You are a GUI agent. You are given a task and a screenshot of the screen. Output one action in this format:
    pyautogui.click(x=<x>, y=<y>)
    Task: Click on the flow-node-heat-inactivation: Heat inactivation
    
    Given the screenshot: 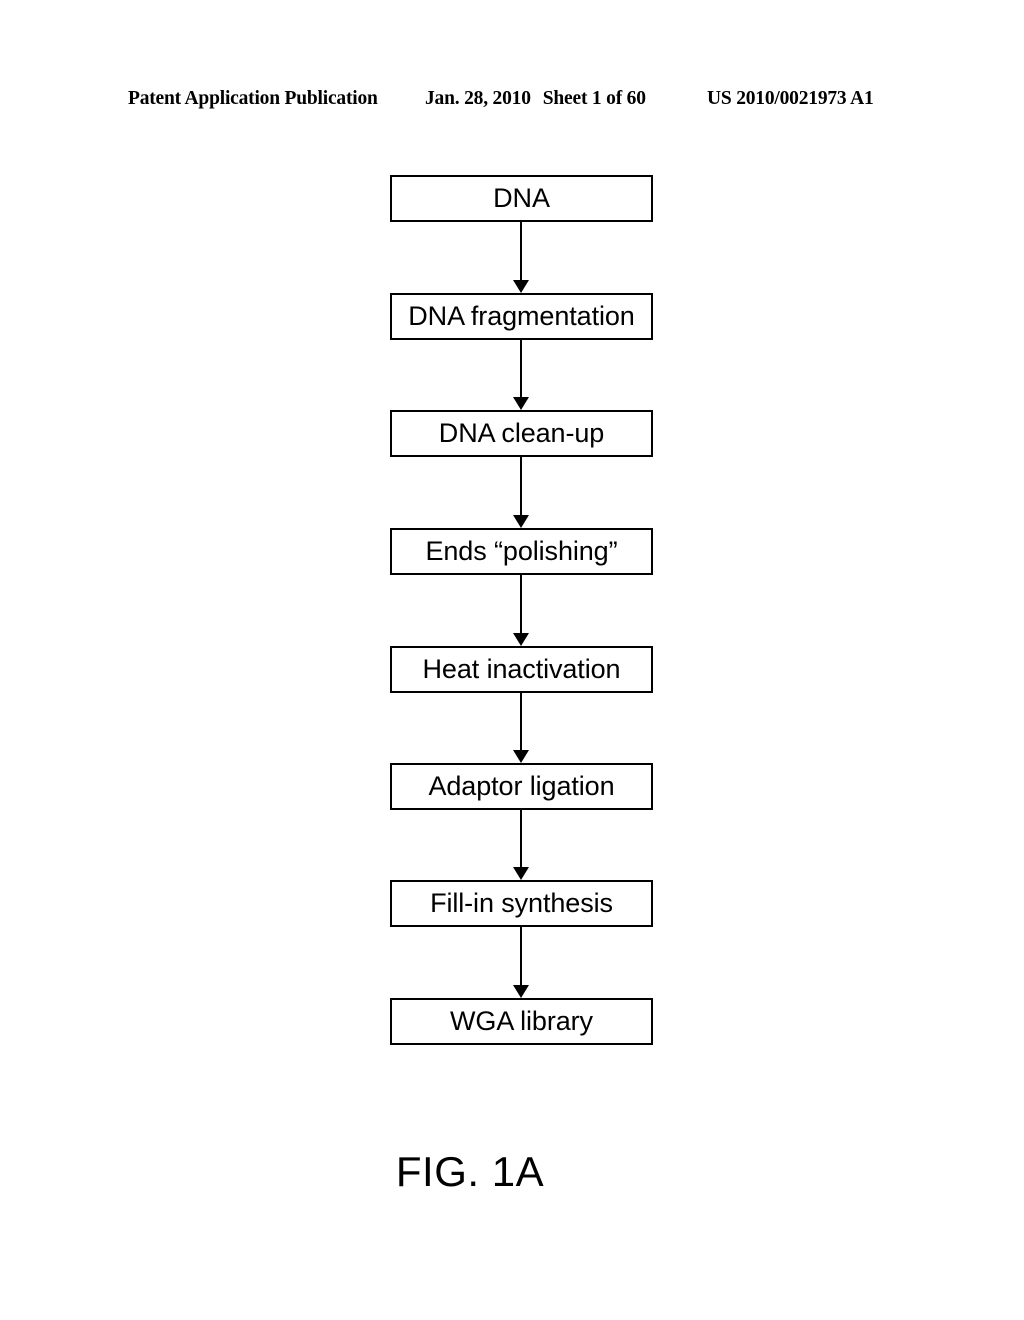 What is the action you would take?
    pyautogui.click(x=521, y=669)
    